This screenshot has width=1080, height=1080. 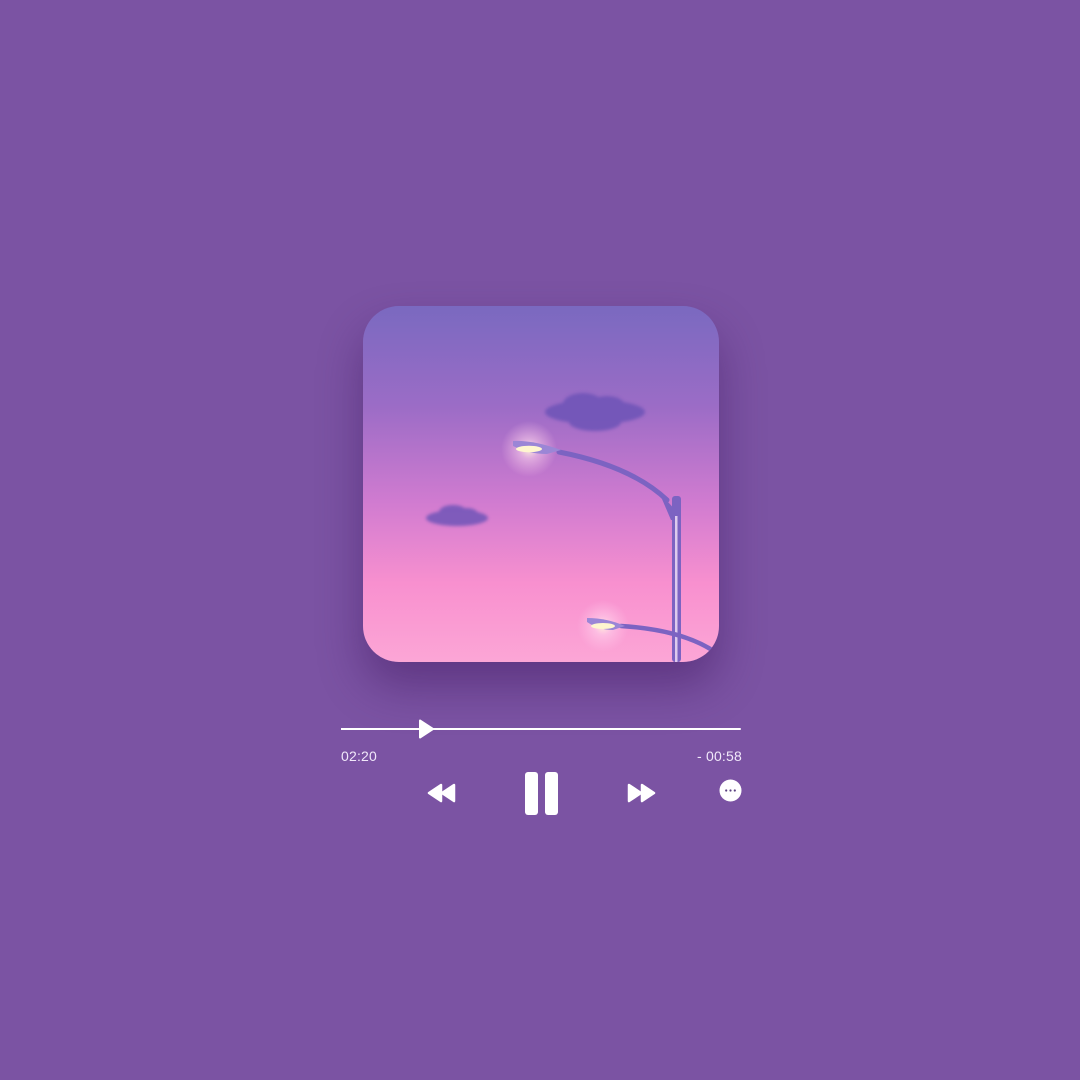 What do you see at coordinates (426, 729) in the screenshot?
I see `progress-thumb` at bounding box center [426, 729].